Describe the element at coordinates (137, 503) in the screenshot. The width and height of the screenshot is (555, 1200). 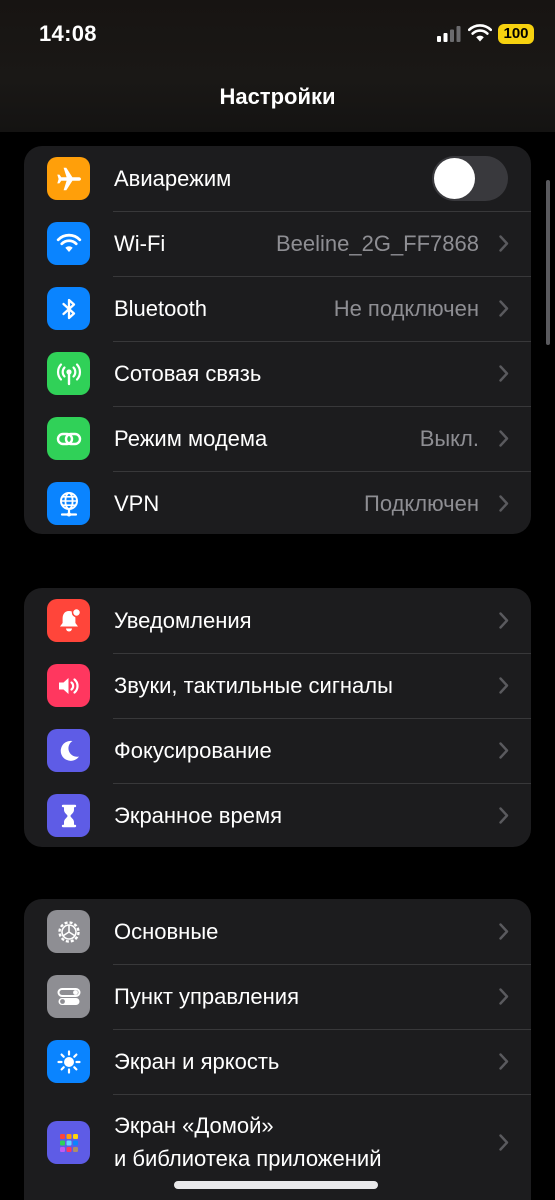
I see `row-label: VPN` at that location.